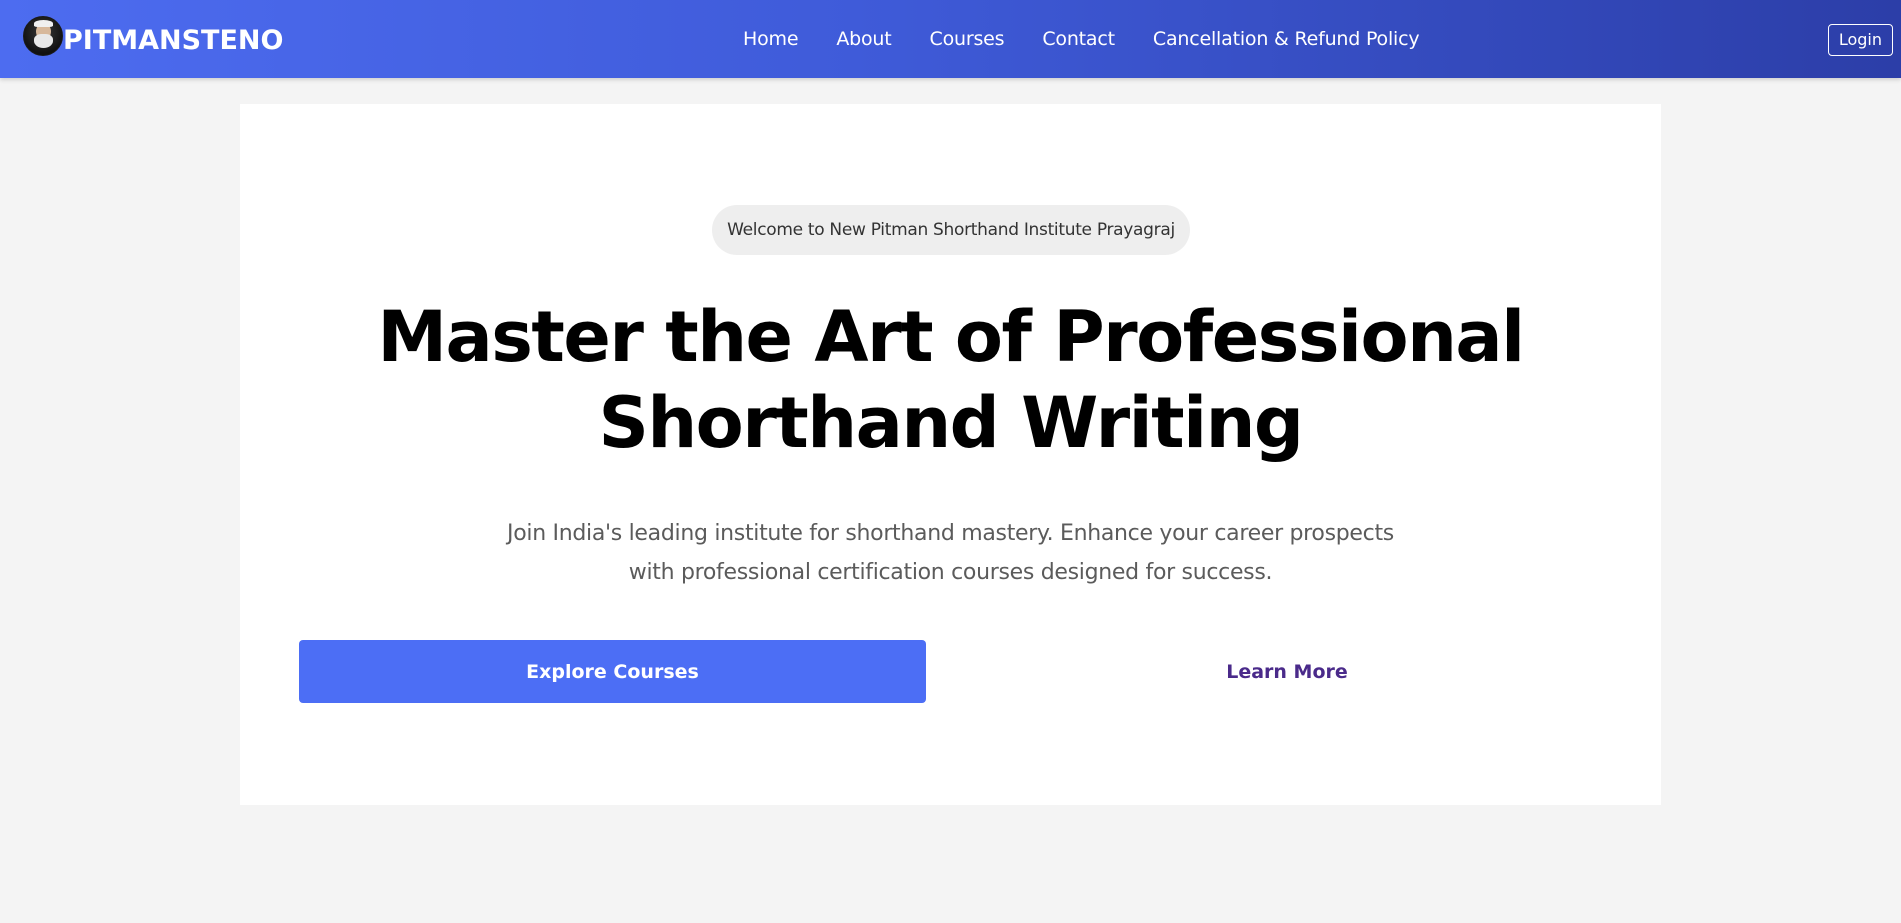 The height and width of the screenshot is (923, 1901). I want to click on hero-headline-line-2: Shorthand Writing, so click(951, 423).